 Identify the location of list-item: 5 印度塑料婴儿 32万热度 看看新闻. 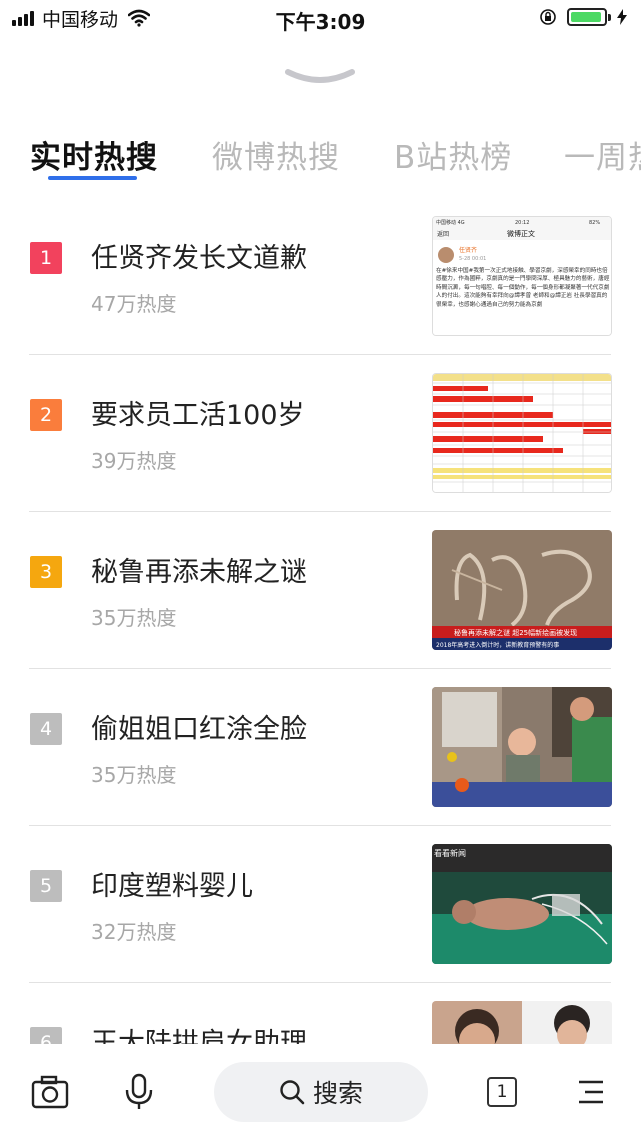
(320, 904).